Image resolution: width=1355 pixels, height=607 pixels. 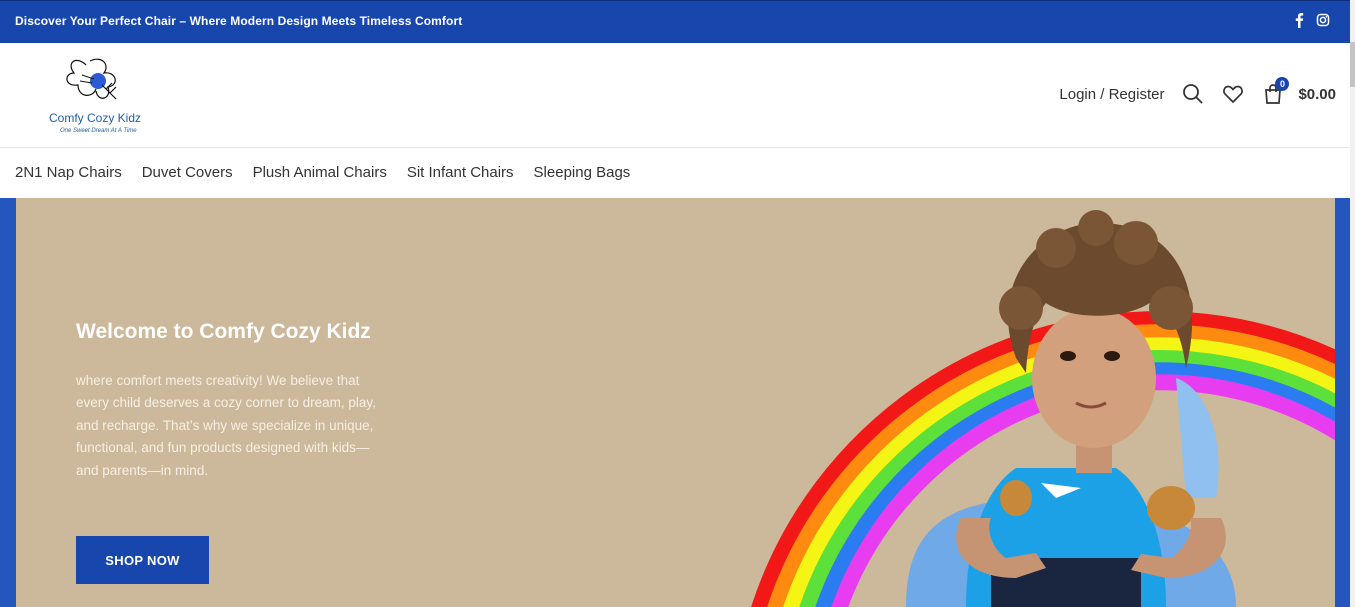 What do you see at coordinates (460, 172) in the screenshot?
I see `nav-item-sit-infant-chairs: Sit Infant Chairs` at bounding box center [460, 172].